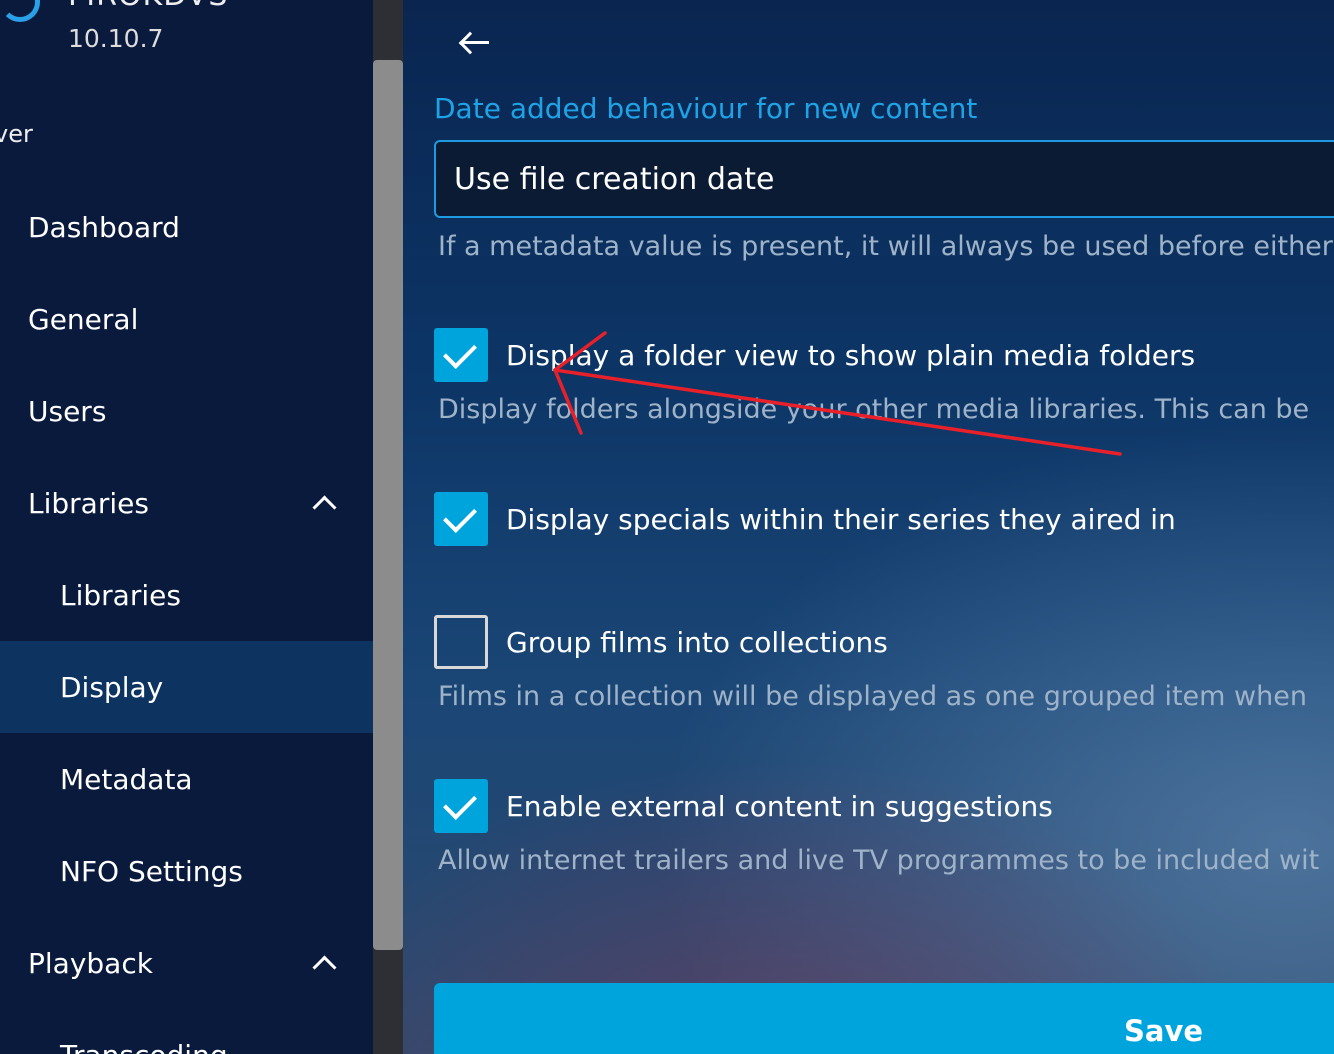  I want to click on checkbox-group-collections: Group films into collections, so click(661, 642).